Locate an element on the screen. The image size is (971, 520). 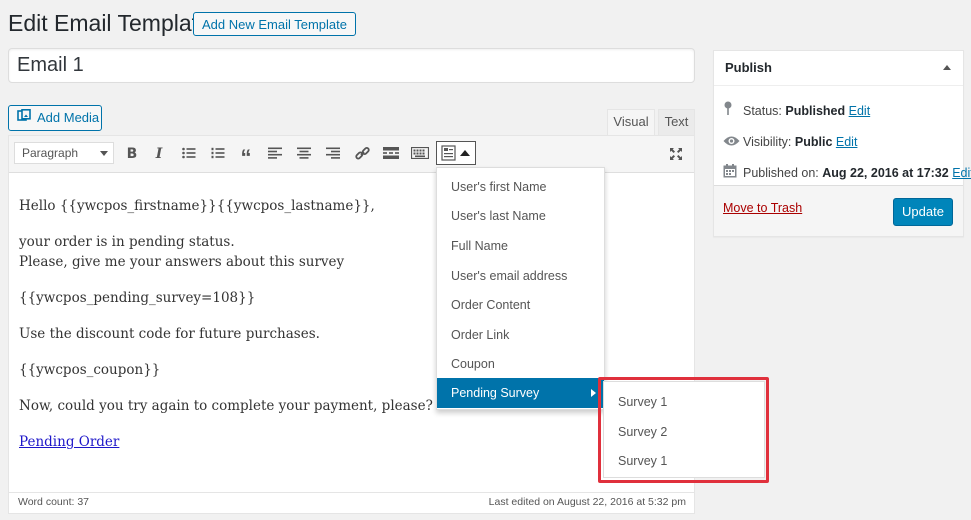
published-edit-link: Edit is located at coordinates (961, 173).